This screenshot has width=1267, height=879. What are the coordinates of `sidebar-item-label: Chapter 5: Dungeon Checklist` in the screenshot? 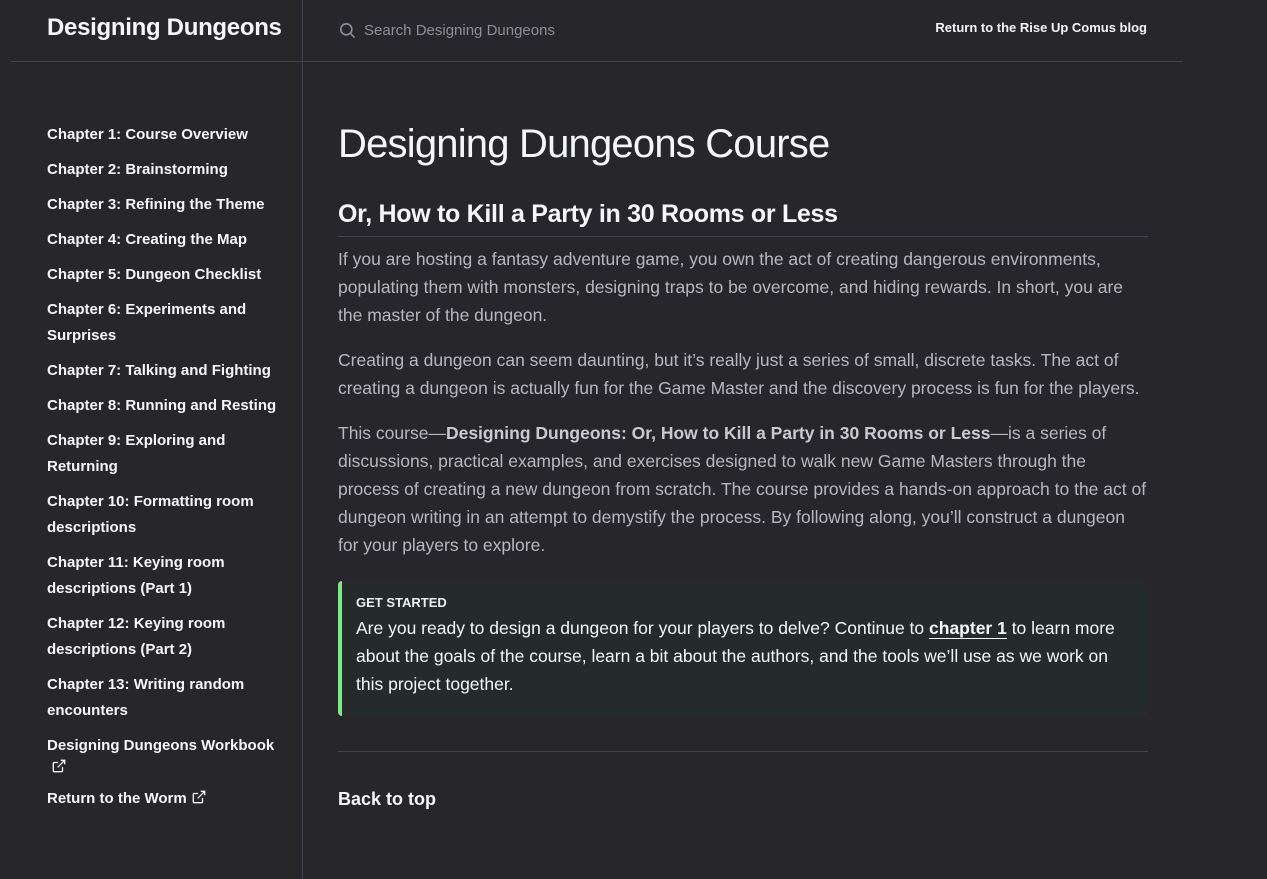 It's located at (154, 274).